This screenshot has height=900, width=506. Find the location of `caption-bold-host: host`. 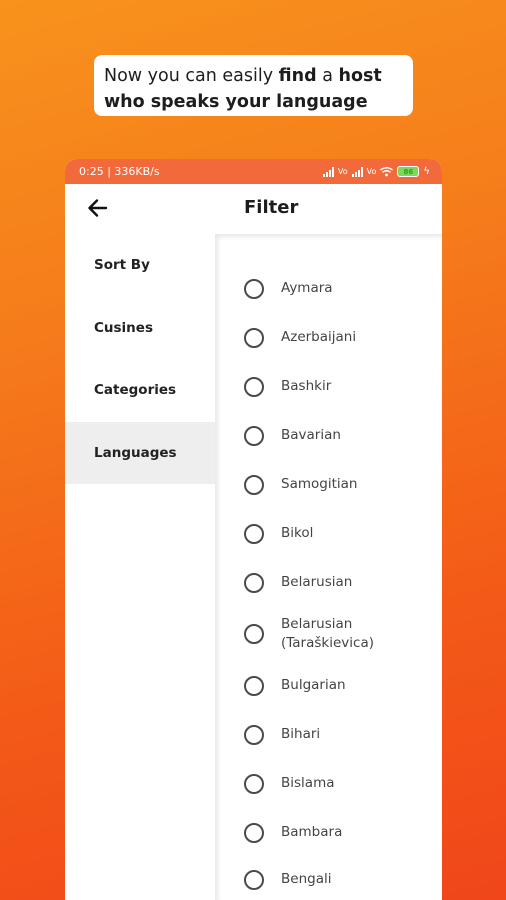

caption-bold-host: host is located at coordinates (360, 76).